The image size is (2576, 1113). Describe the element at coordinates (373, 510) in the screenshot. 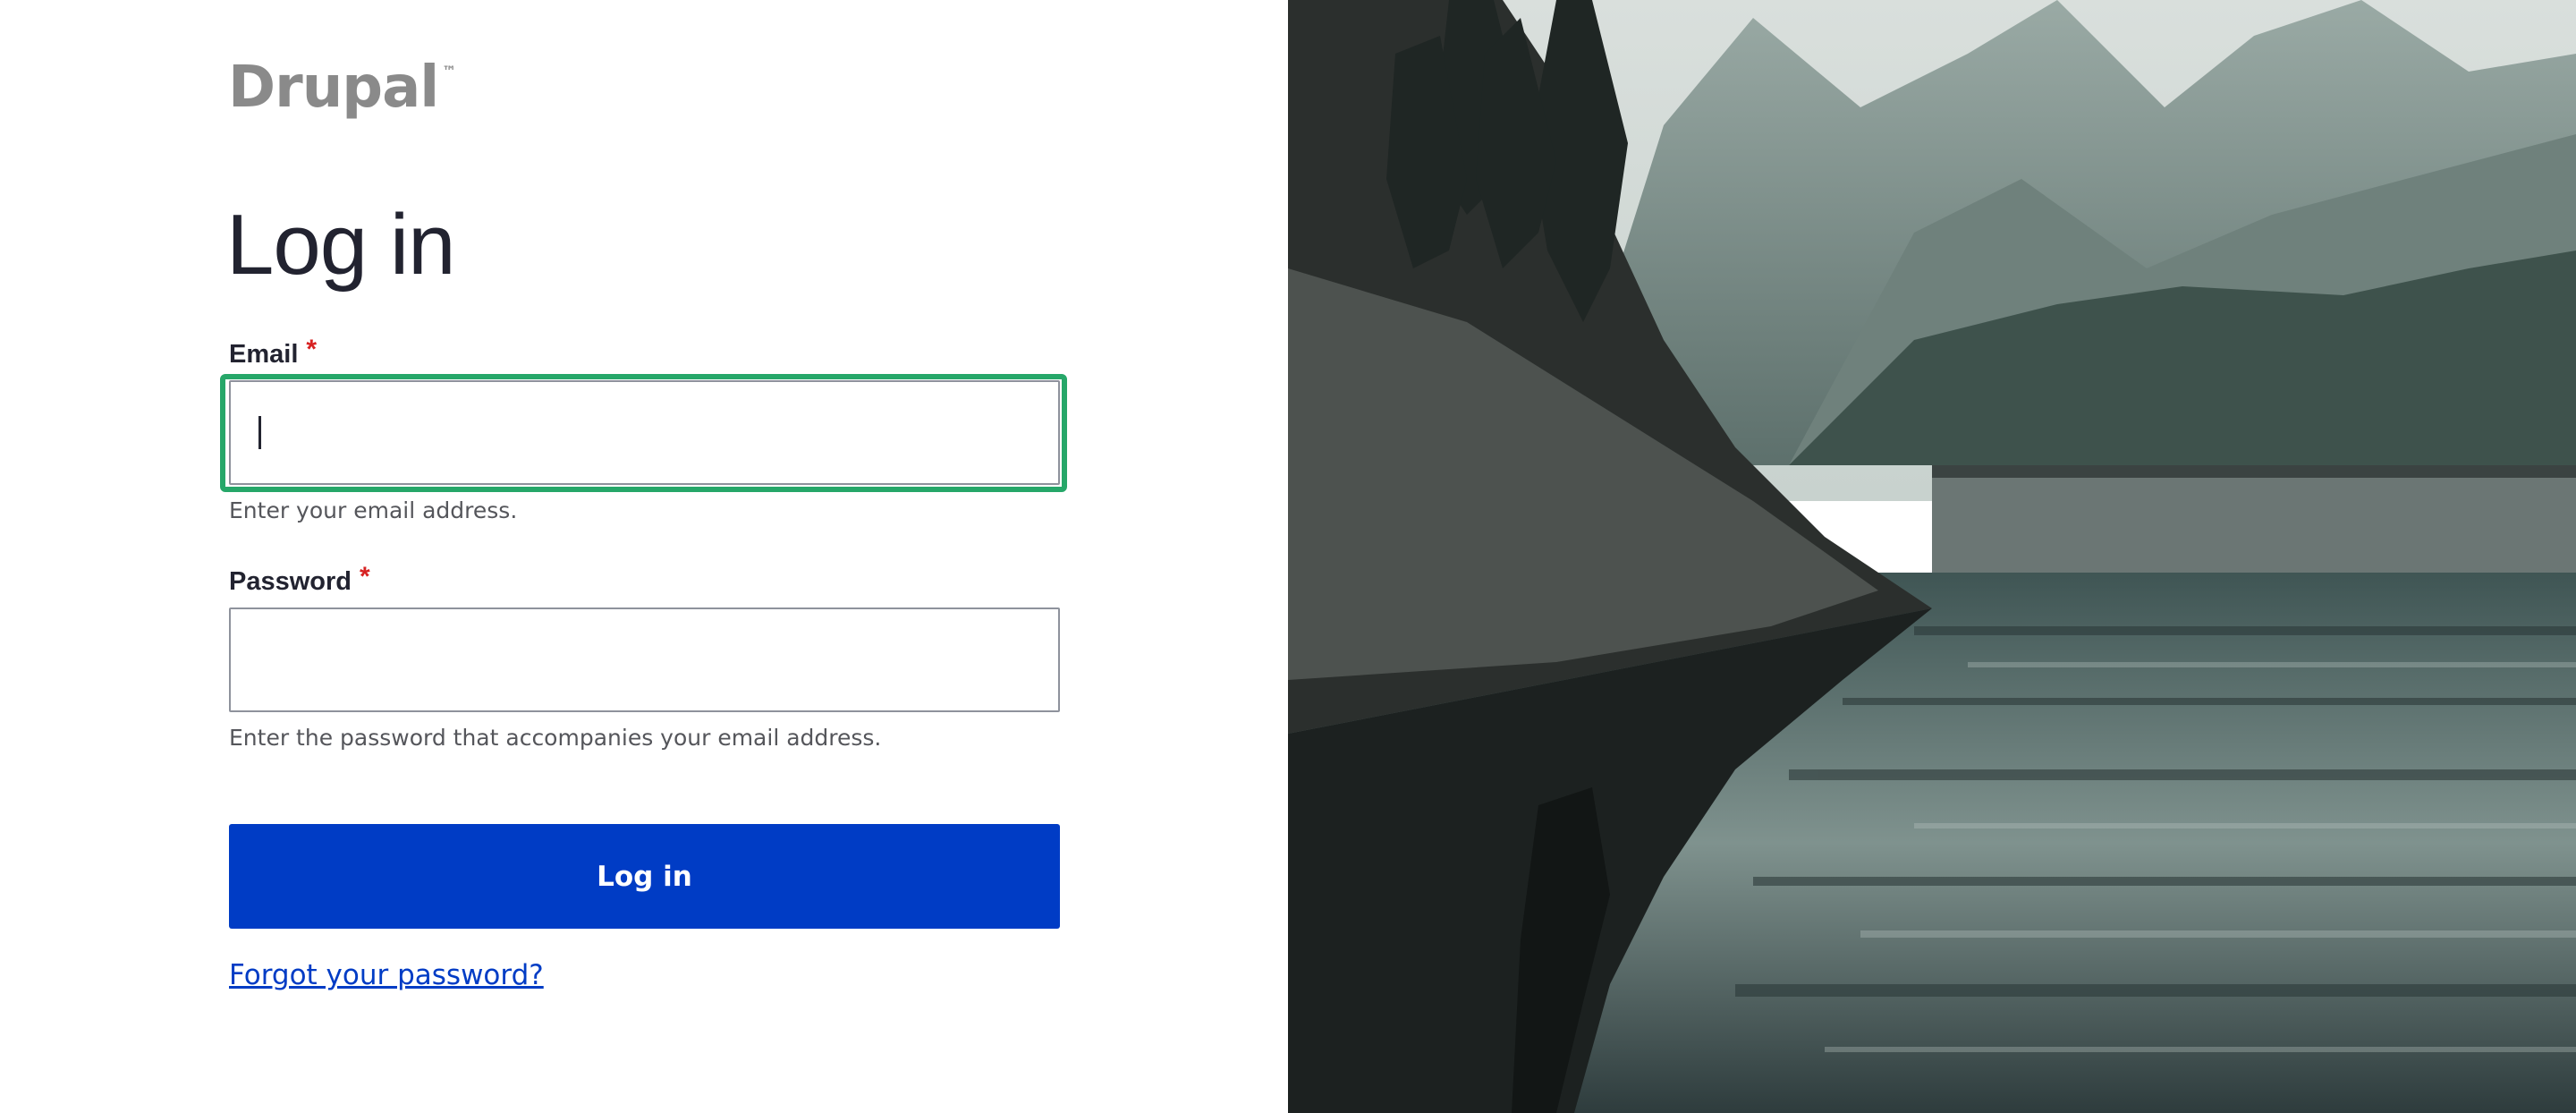

I see `email-help-text: Enter your email address.` at that location.